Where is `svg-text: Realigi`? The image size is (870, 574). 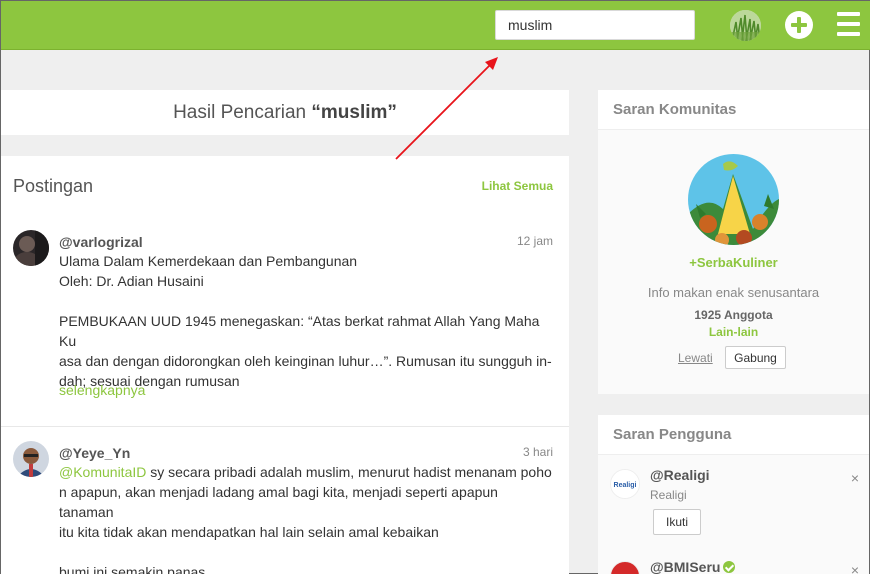 svg-text: Realigi is located at coordinates (625, 485).